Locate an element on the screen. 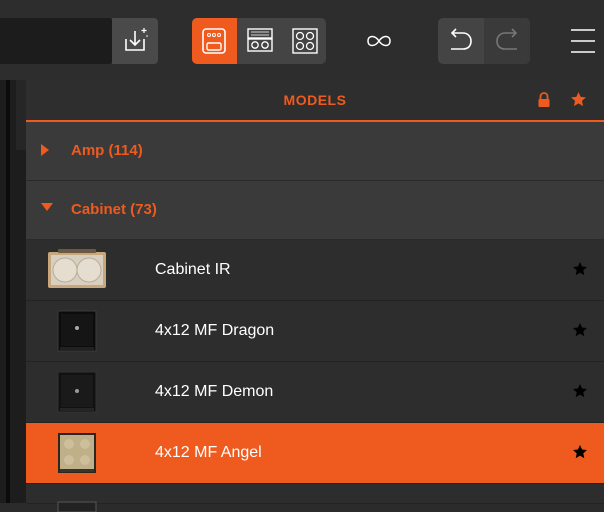 The width and height of the screenshot is (604, 512). panel-title: MODELS is located at coordinates (315, 100).